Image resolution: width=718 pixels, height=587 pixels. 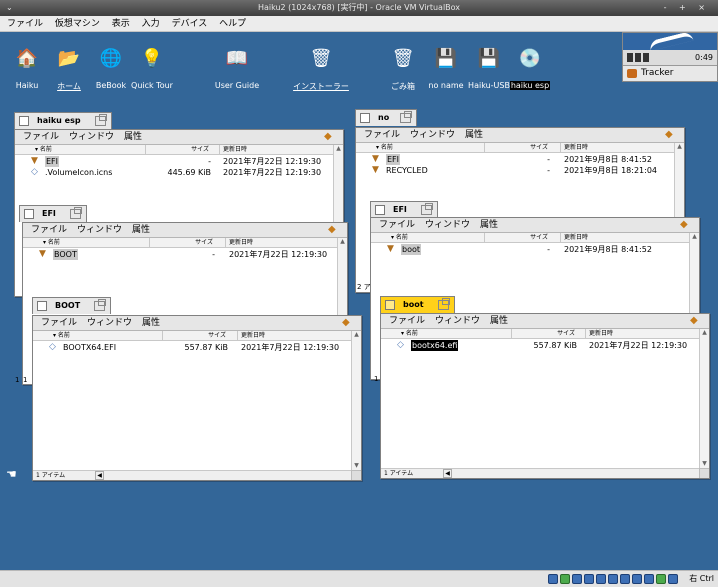 I want to click on window-controls: - + ×, so click(x=687, y=8).